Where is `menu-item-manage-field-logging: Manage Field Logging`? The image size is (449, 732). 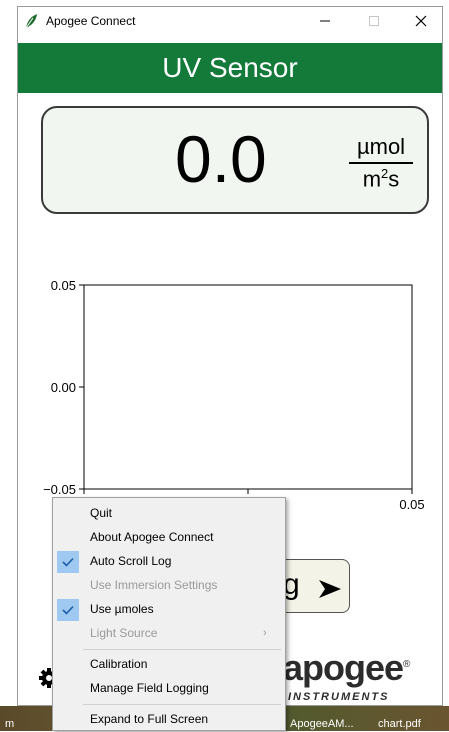
menu-item-manage-field-logging: Manage Field Logging is located at coordinates (169, 689).